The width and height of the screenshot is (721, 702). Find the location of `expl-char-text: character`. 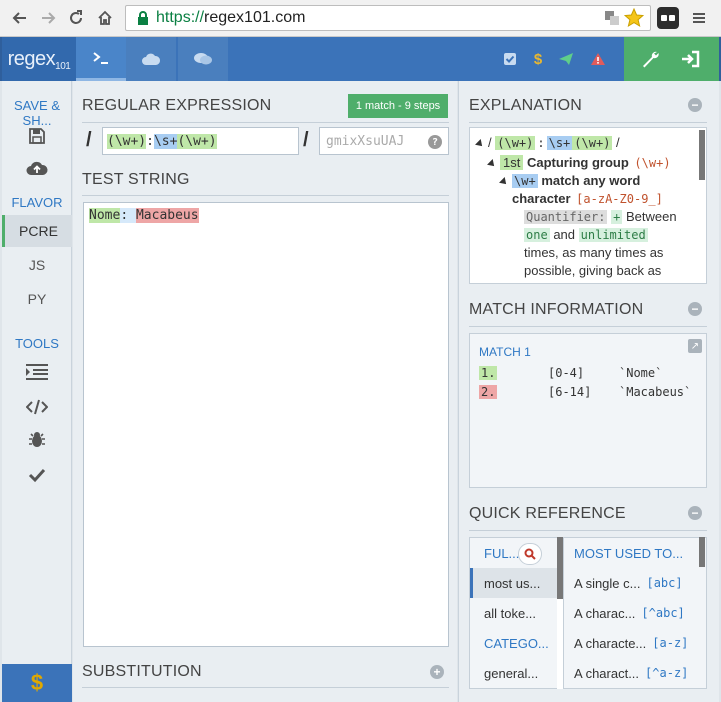

expl-char-text: character is located at coordinates (541, 198).